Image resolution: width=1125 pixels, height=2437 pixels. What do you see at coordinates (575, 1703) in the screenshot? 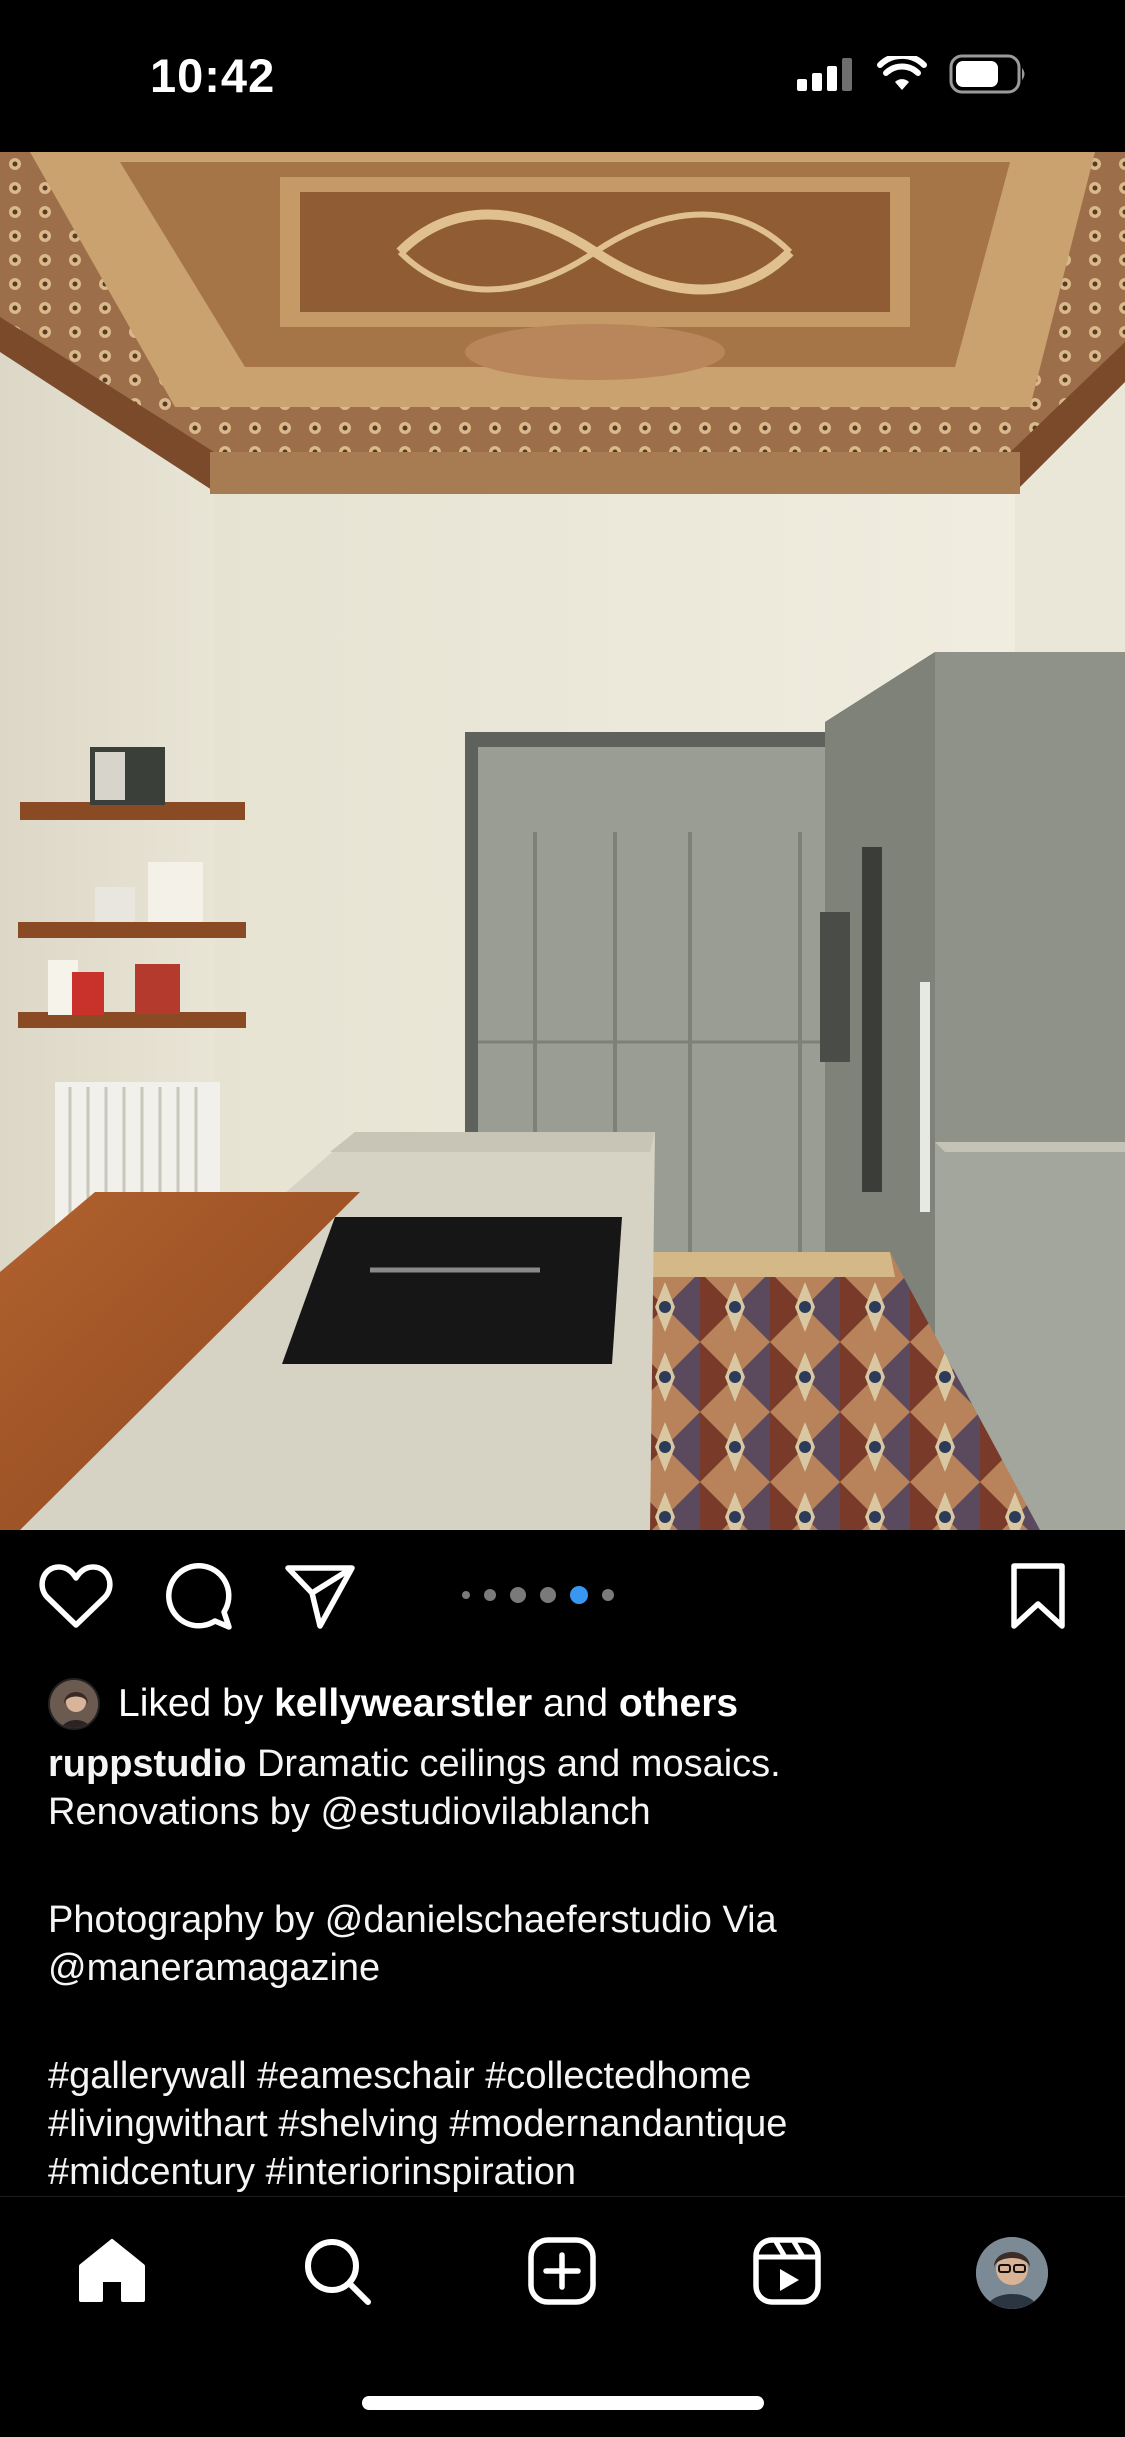
I see `likes-conjunction: and` at bounding box center [575, 1703].